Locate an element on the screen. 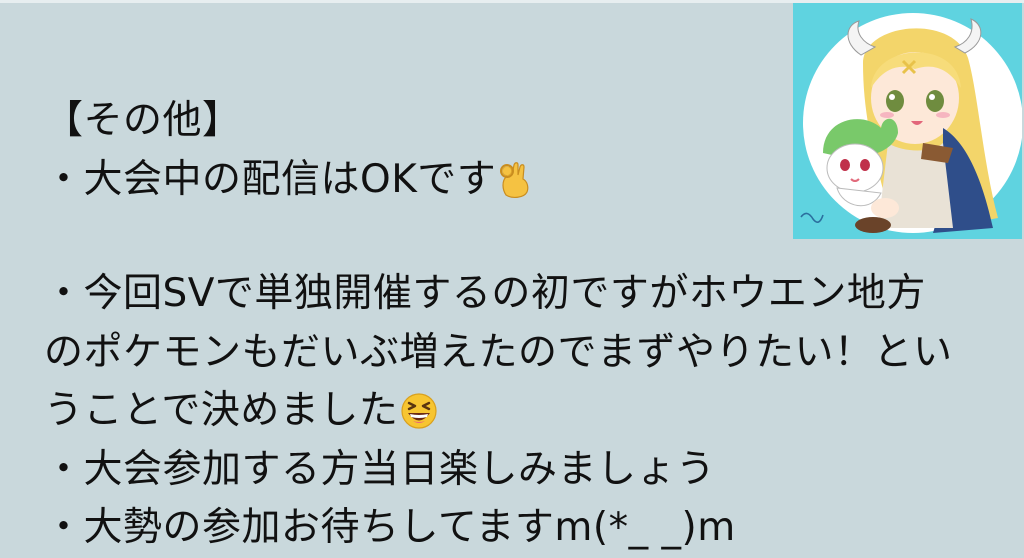  message-line-enjoy-day: ・大会参加する方当日楽しみましょう is located at coordinates (509, 470).